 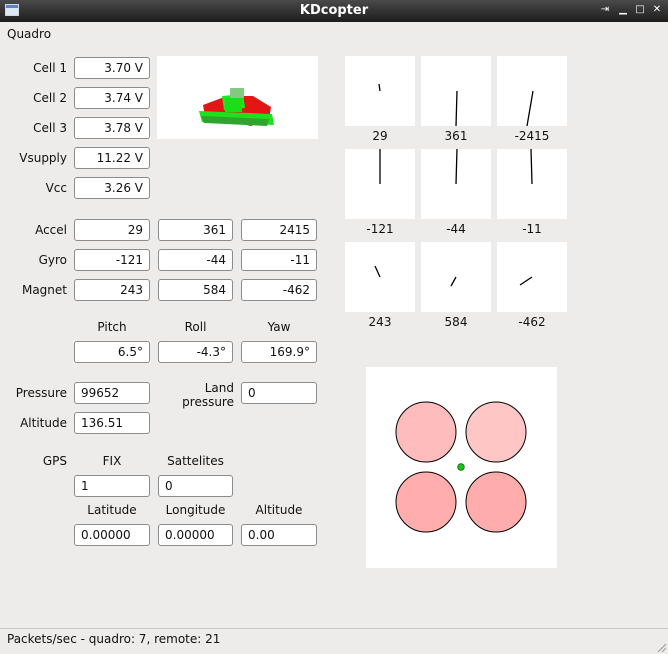 I want to click on cell2-field: 3.74 V, so click(x=112, y=98).